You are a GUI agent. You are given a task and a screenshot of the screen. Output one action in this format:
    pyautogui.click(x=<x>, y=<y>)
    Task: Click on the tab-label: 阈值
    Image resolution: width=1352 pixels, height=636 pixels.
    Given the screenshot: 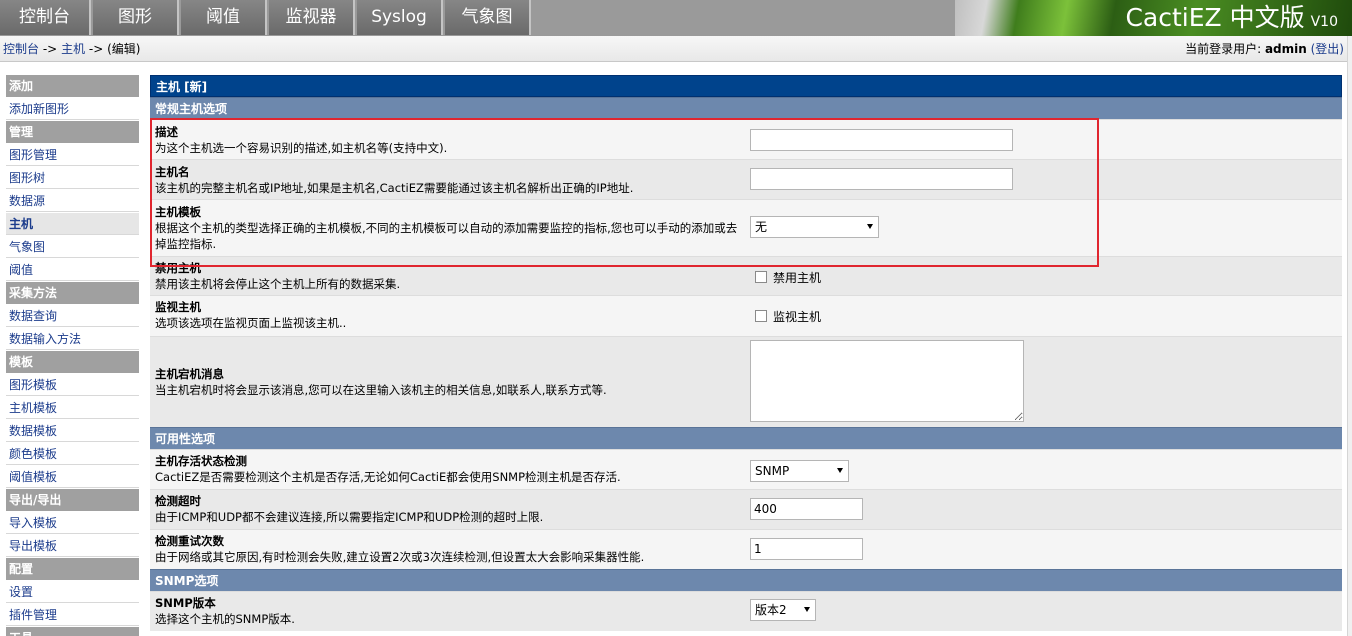 What is the action you would take?
    pyautogui.click(x=223, y=17)
    